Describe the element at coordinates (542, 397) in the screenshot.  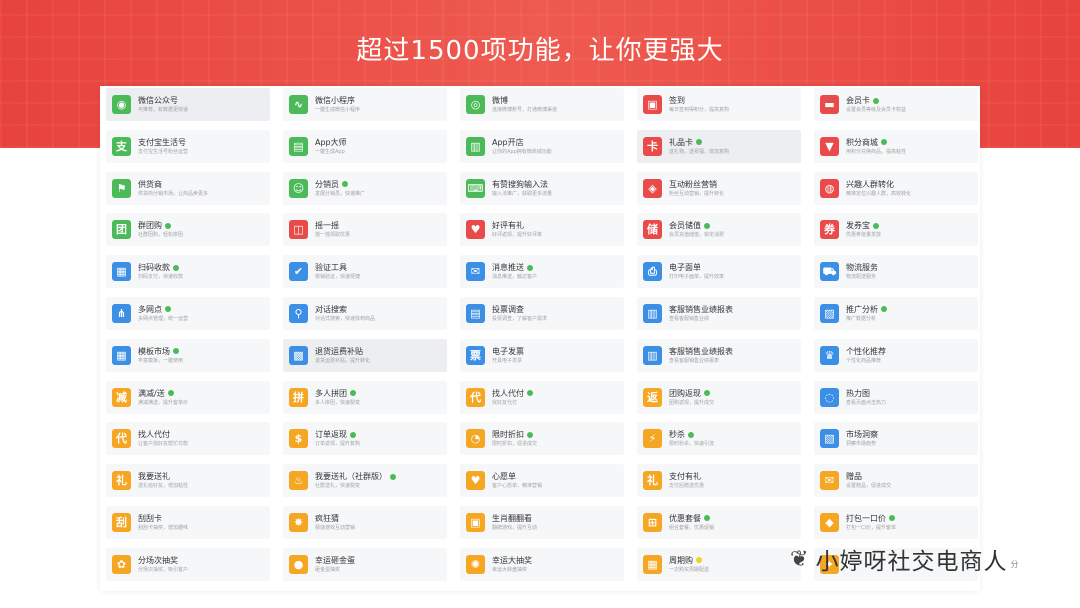
I see `feature-card: 代找人代付 找好友代付` at that location.